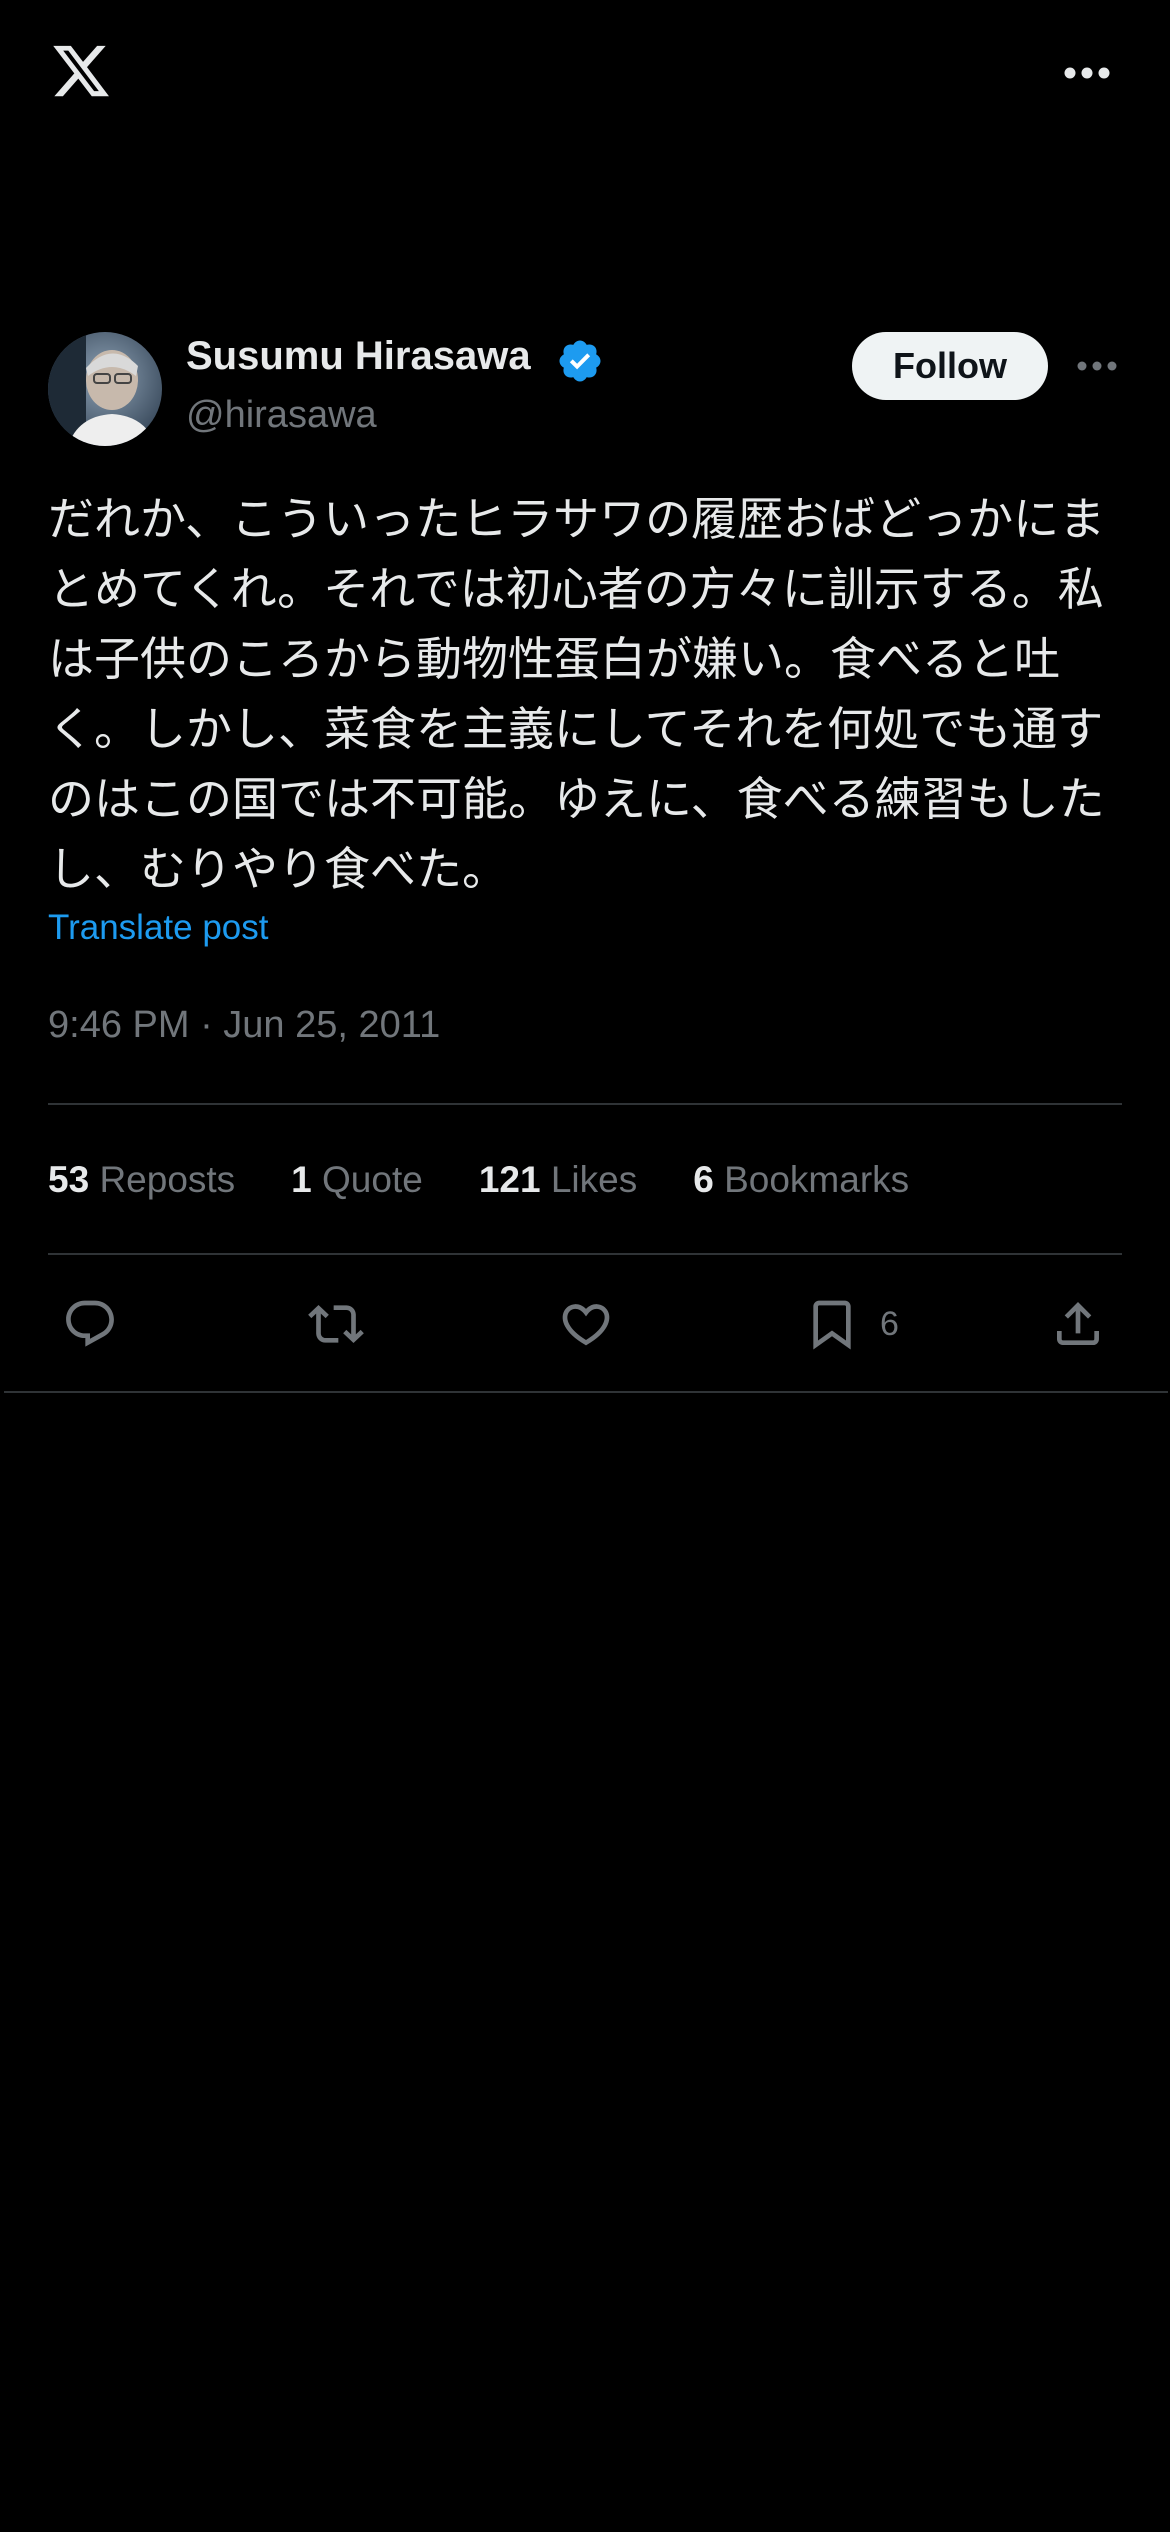  I want to click on reply-button, so click(90, 1324).